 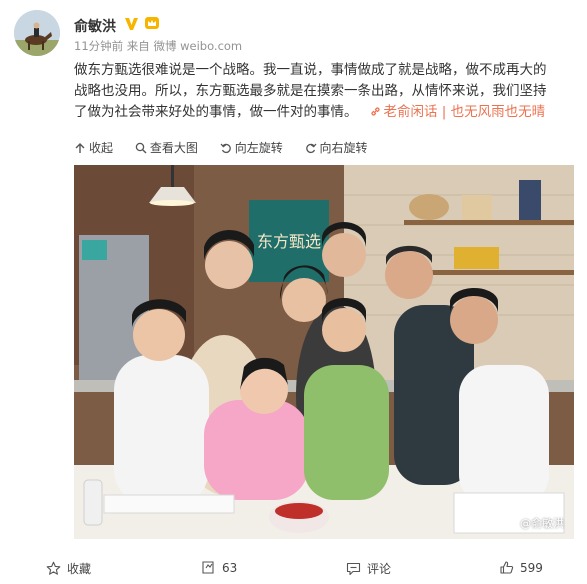 I want to click on post-text-line: 战略也没用。所以，东方甄选最多就是在摸索一条出路，从情怀来说，我们坚持, so click(x=310, y=91).